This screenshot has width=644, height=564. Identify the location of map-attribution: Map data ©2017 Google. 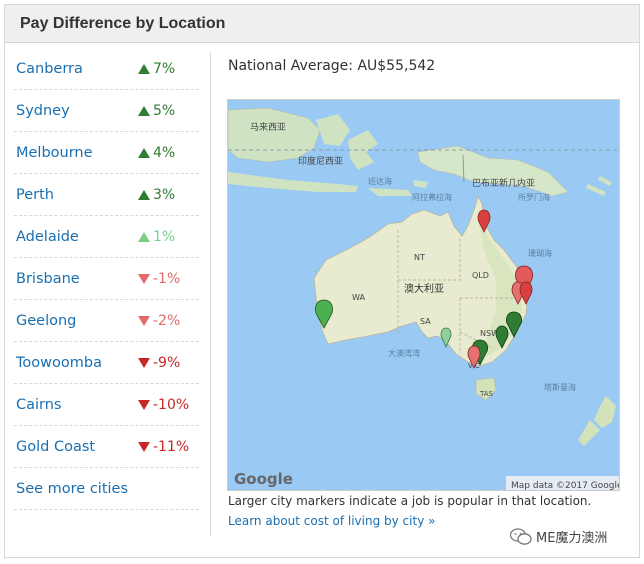
(565, 486).